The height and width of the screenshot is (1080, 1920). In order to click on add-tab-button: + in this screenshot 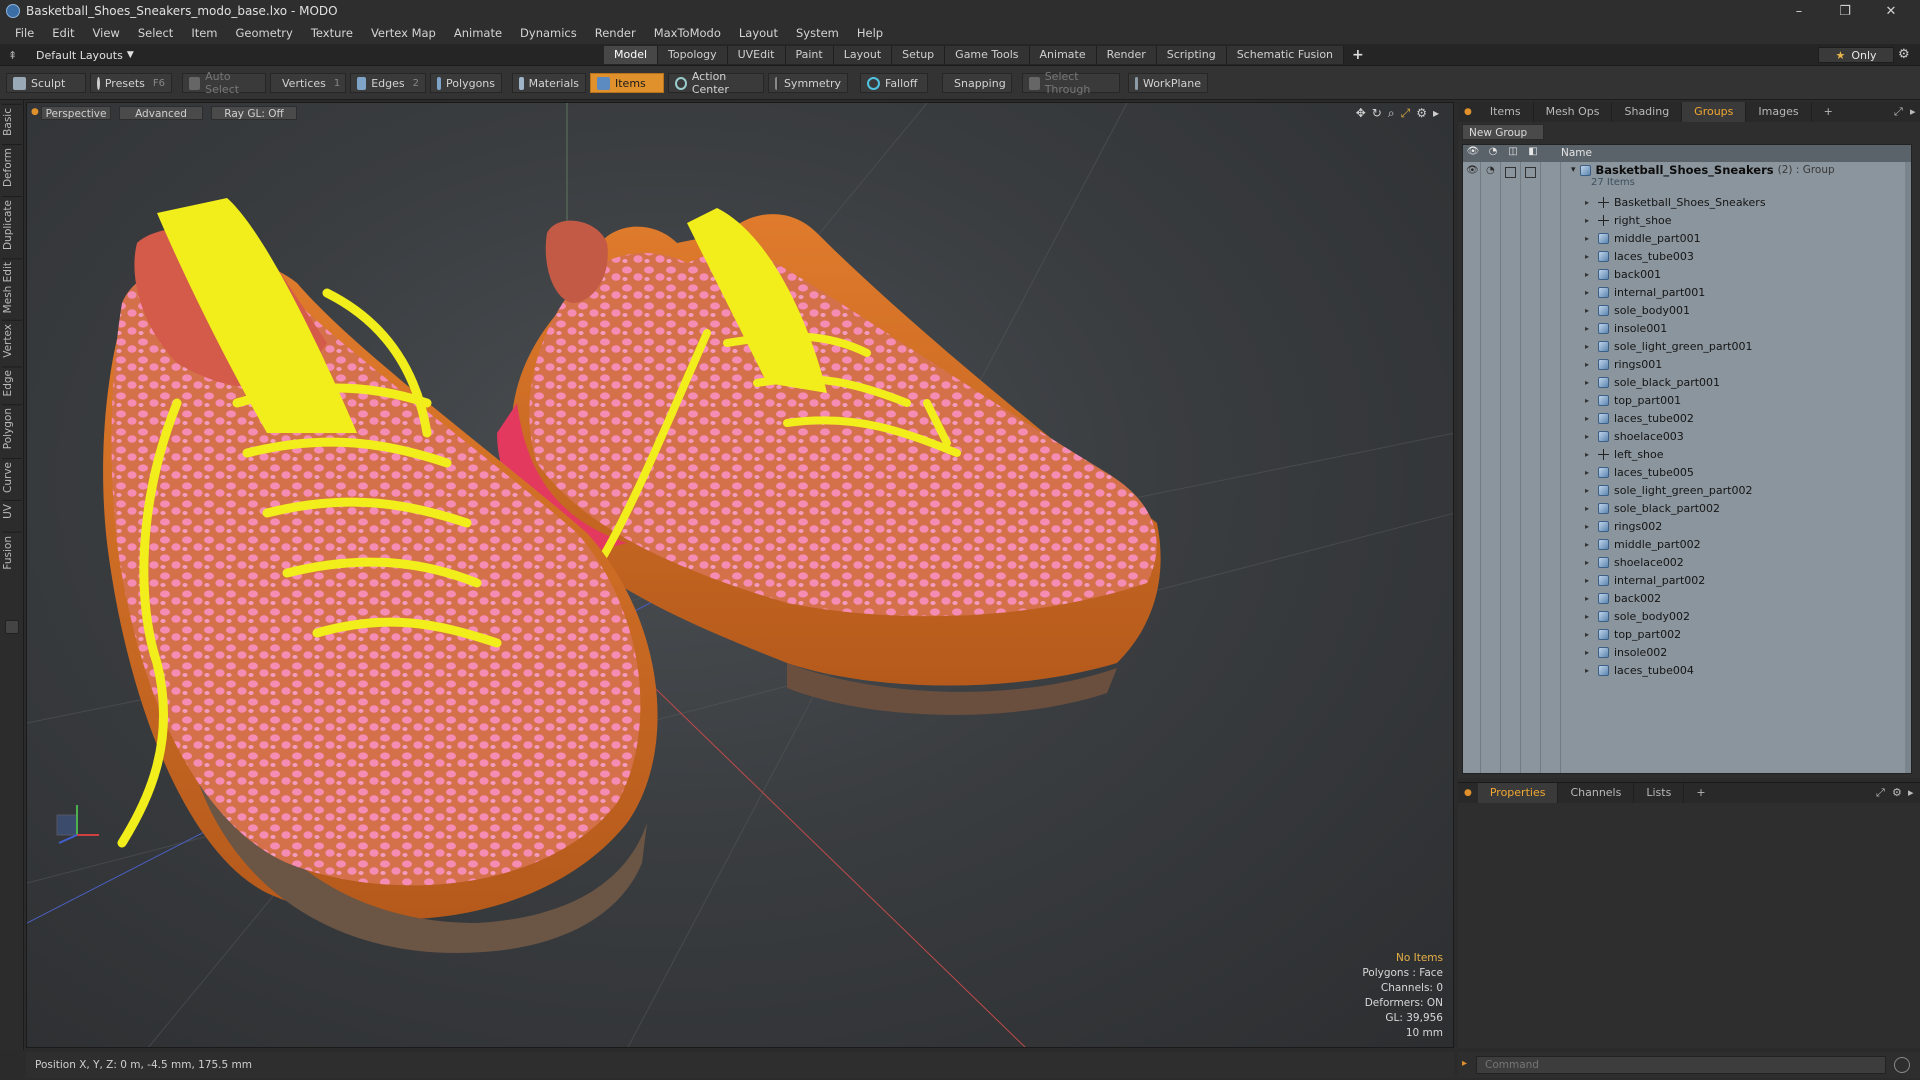, I will do `click(1358, 55)`.